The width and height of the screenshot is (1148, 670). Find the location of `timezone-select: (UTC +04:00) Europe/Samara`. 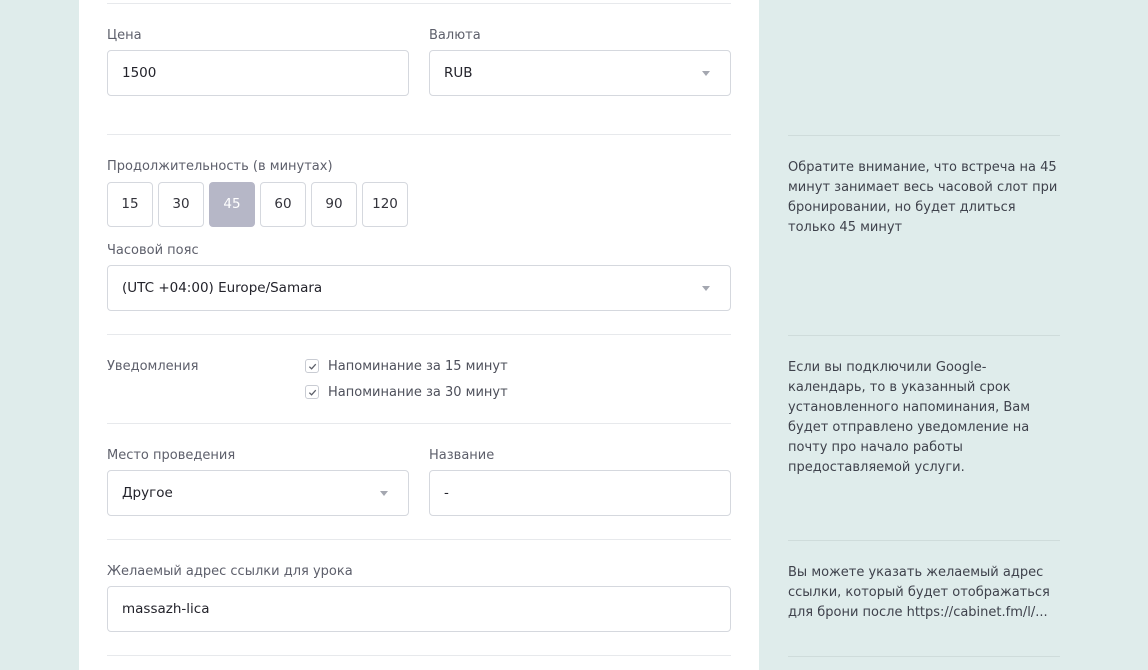

timezone-select: (UTC +04:00) Europe/Samara is located at coordinates (419, 288).